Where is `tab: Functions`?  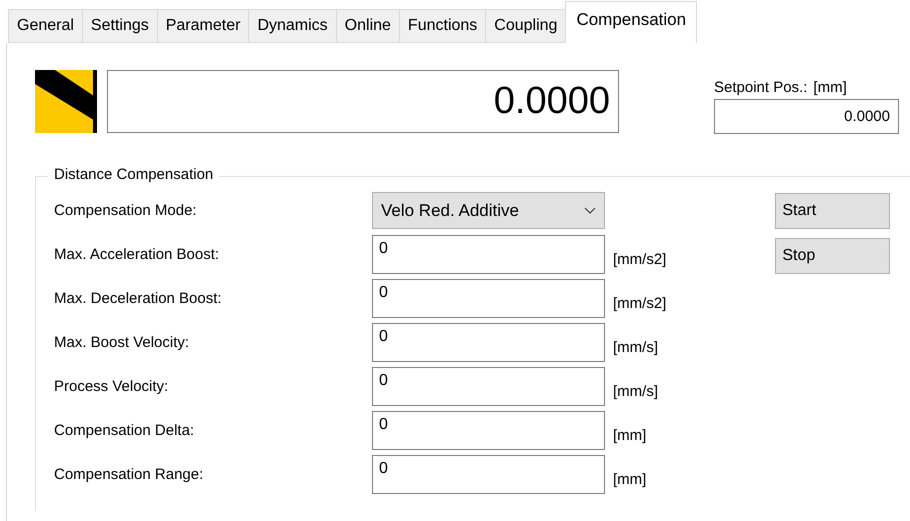
tab: Functions is located at coordinates (442, 26).